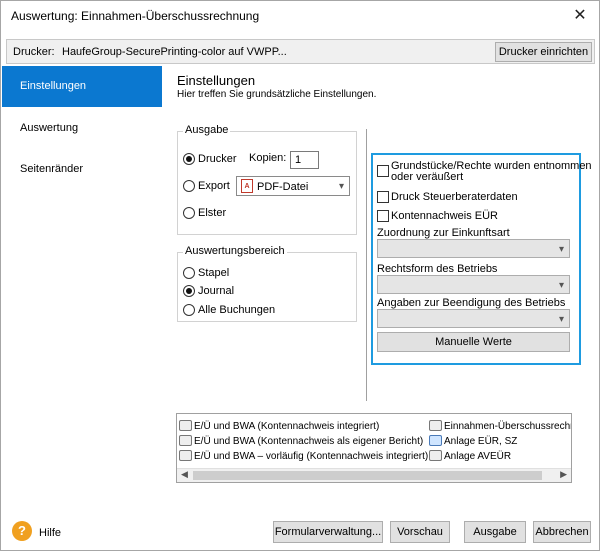 This screenshot has width=600, height=551. Describe the element at coordinates (383, 197) in the screenshot. I see `checkbox-steuerberater` at that location.